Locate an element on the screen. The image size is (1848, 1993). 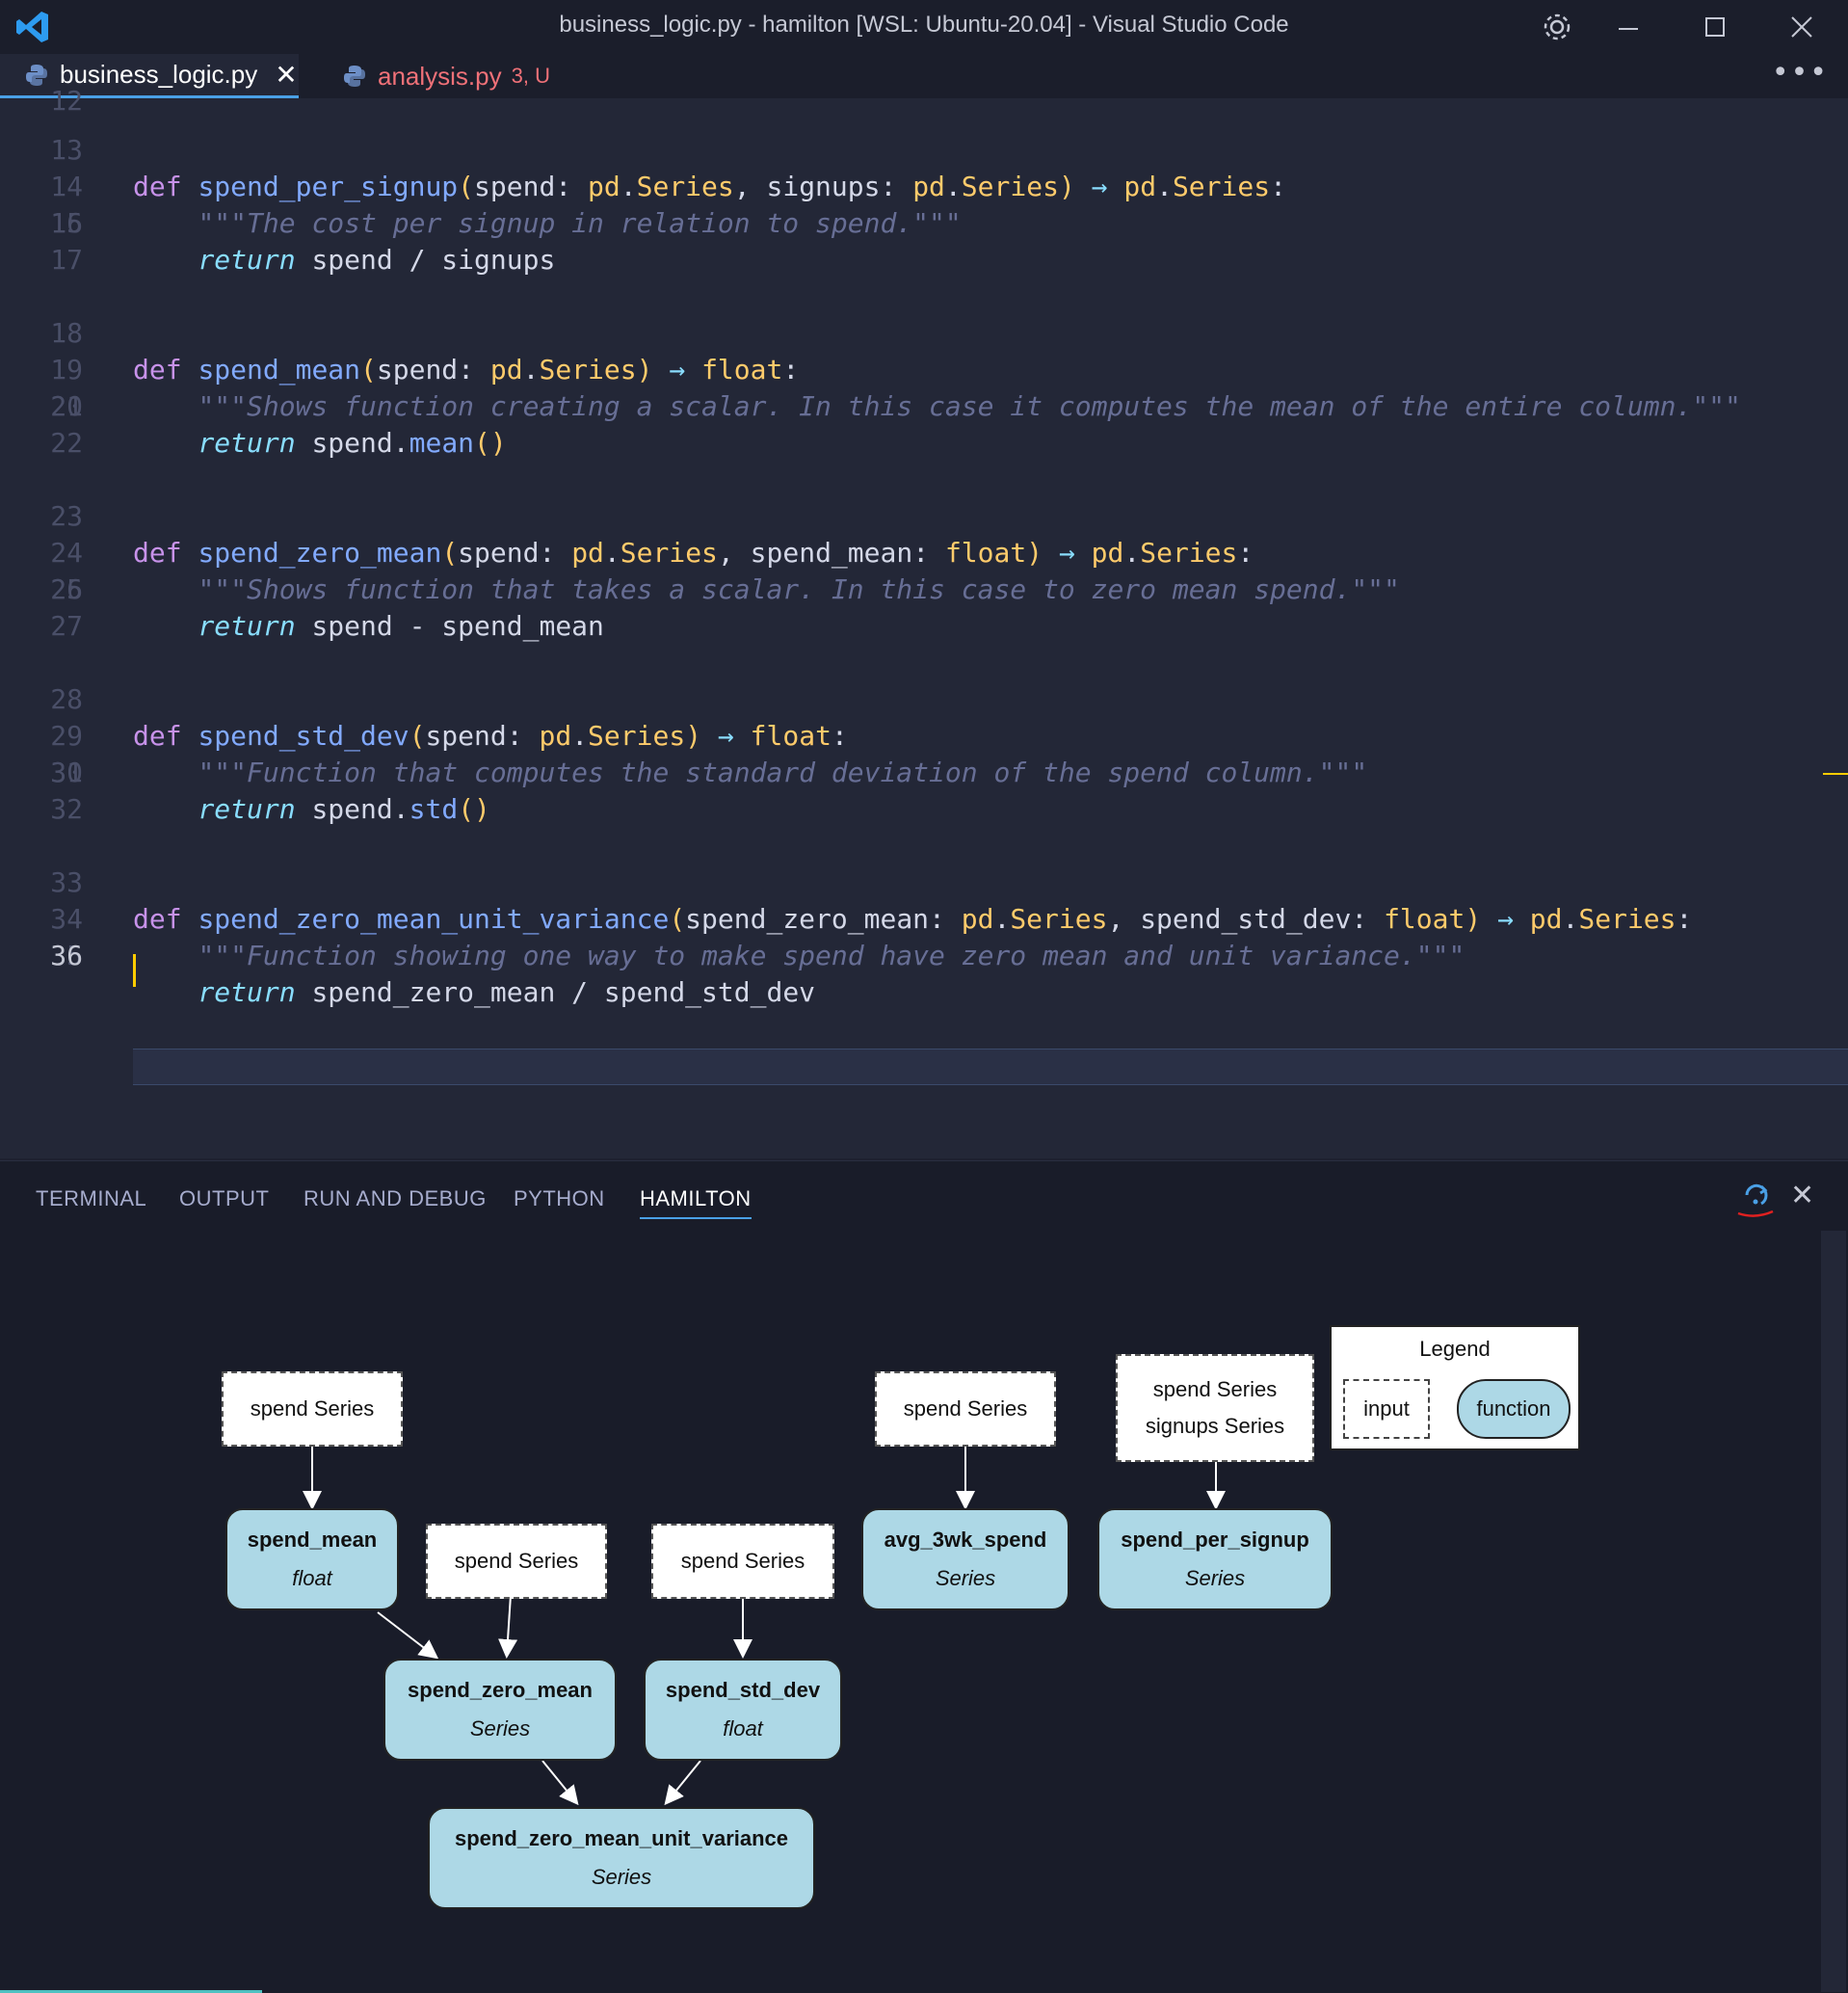
function-node: spend_zero_mean Series is located at coordinates (500, 1710).